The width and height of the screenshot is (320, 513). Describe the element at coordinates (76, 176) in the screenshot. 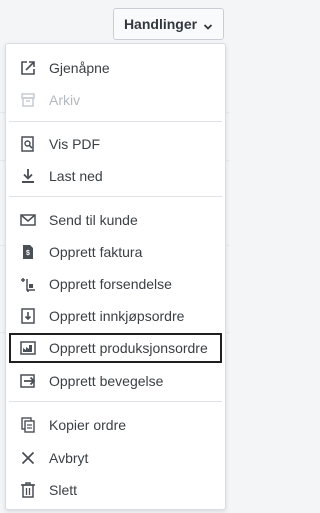

I see `menu-item-label: Last ned` at that location.